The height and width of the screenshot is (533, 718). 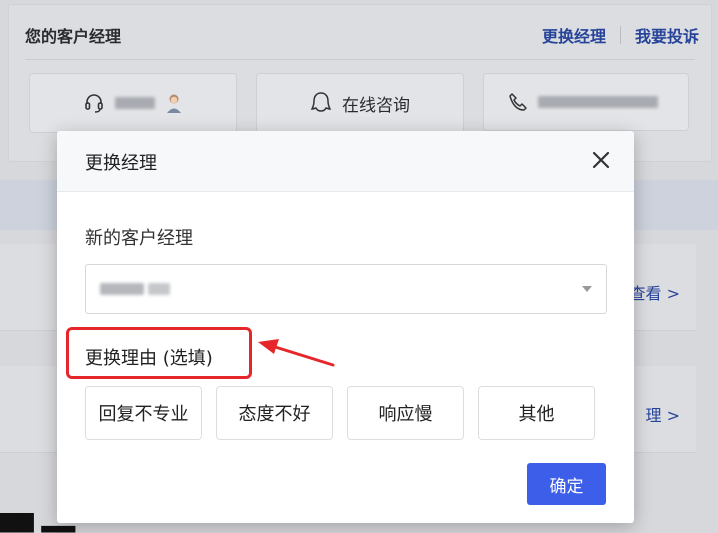 What do you see at coordinates (94, 103) in the screenshot?
I see `headset-icon` at bounding box center [94, 103].